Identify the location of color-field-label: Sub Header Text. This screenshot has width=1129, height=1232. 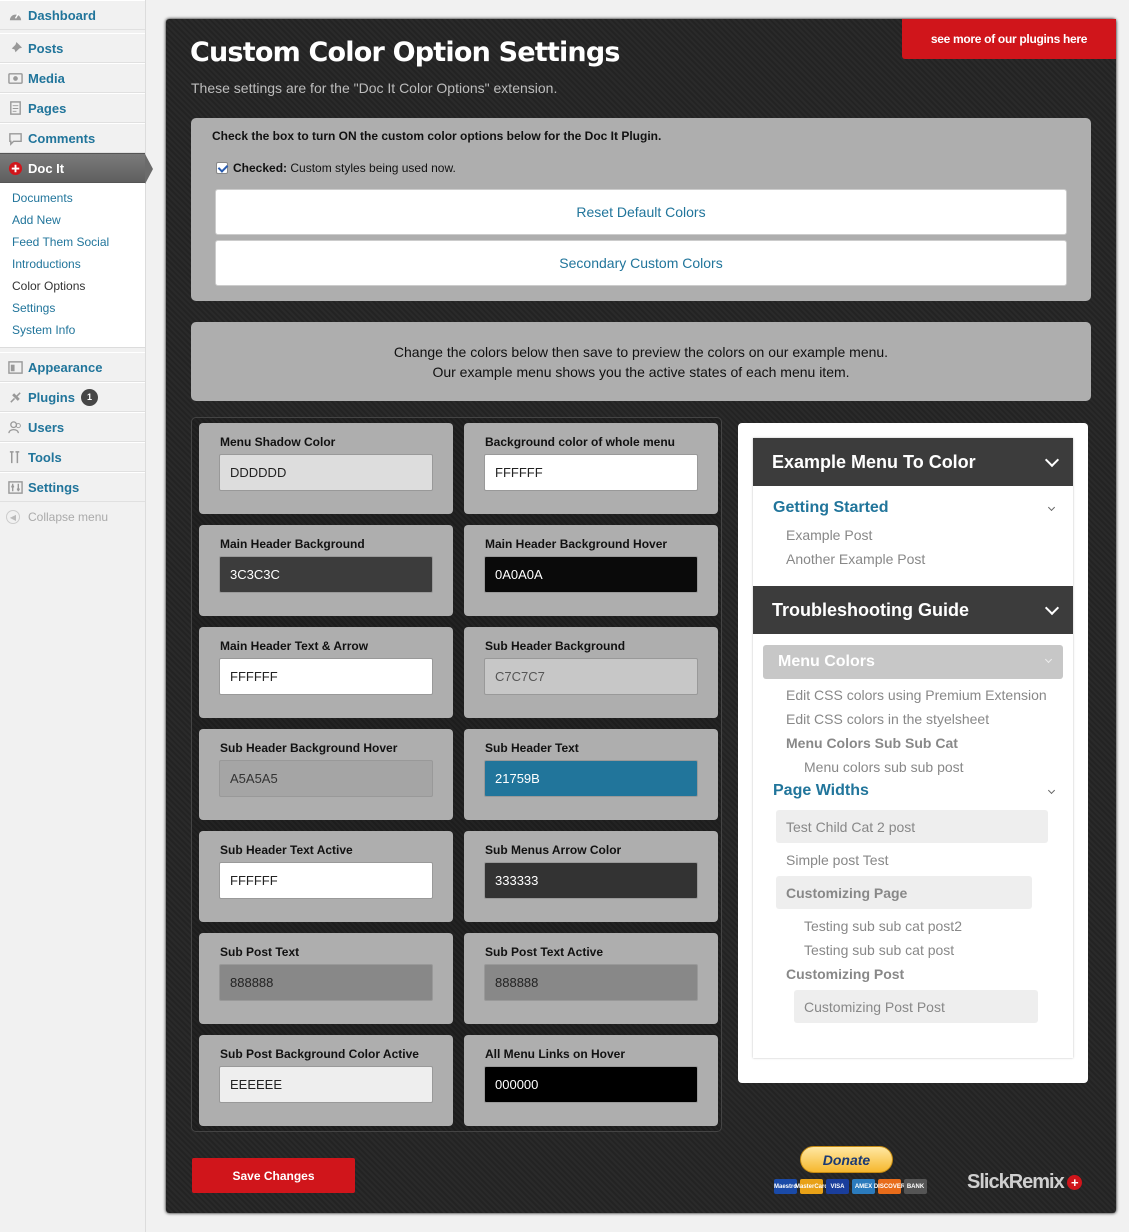
(532, 748).